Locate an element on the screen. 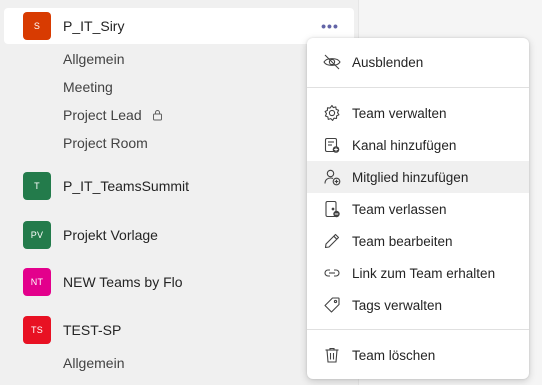  menu-item-team-verwalten: Team verwalten is located at coordinates (418, 113).